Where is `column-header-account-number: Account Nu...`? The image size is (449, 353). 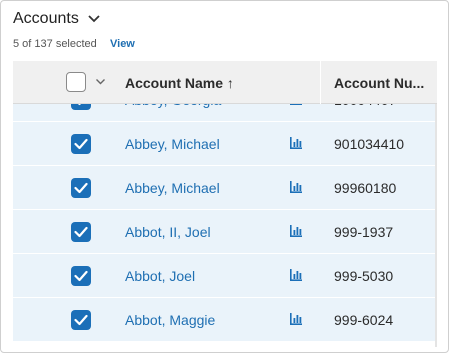 column-header-account-number: Account Nu... is located at coordinates (379, 83).